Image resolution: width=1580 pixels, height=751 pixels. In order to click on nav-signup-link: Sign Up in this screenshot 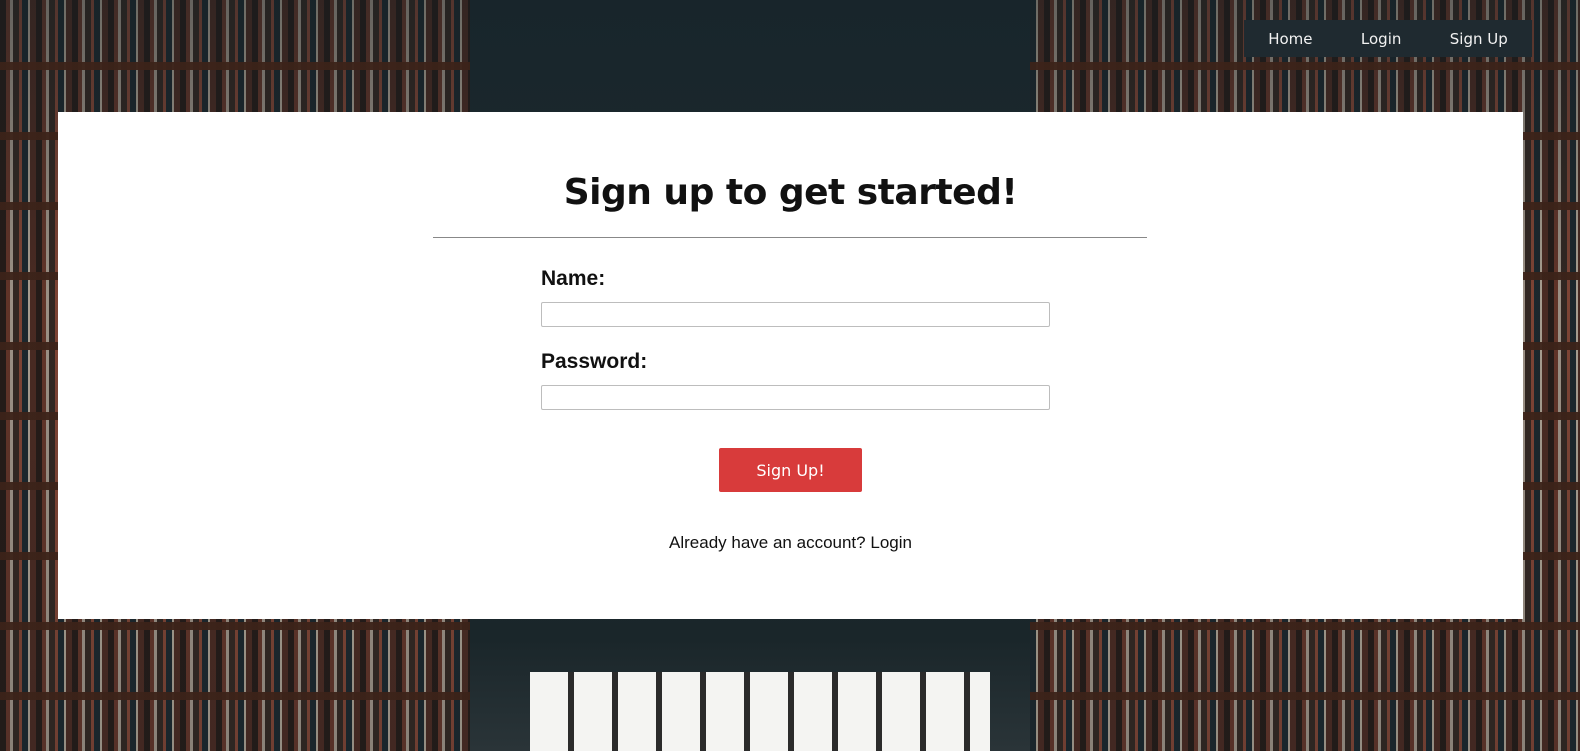, I will do `click(1479, 39)`.